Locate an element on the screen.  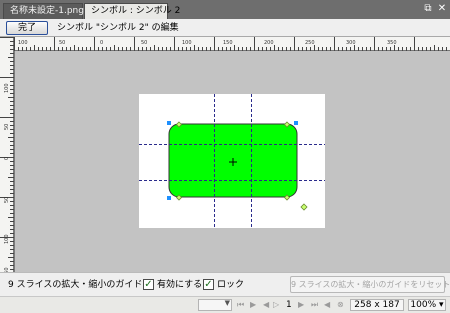
hruler-label: 350 is located at coordinates (392, 43).